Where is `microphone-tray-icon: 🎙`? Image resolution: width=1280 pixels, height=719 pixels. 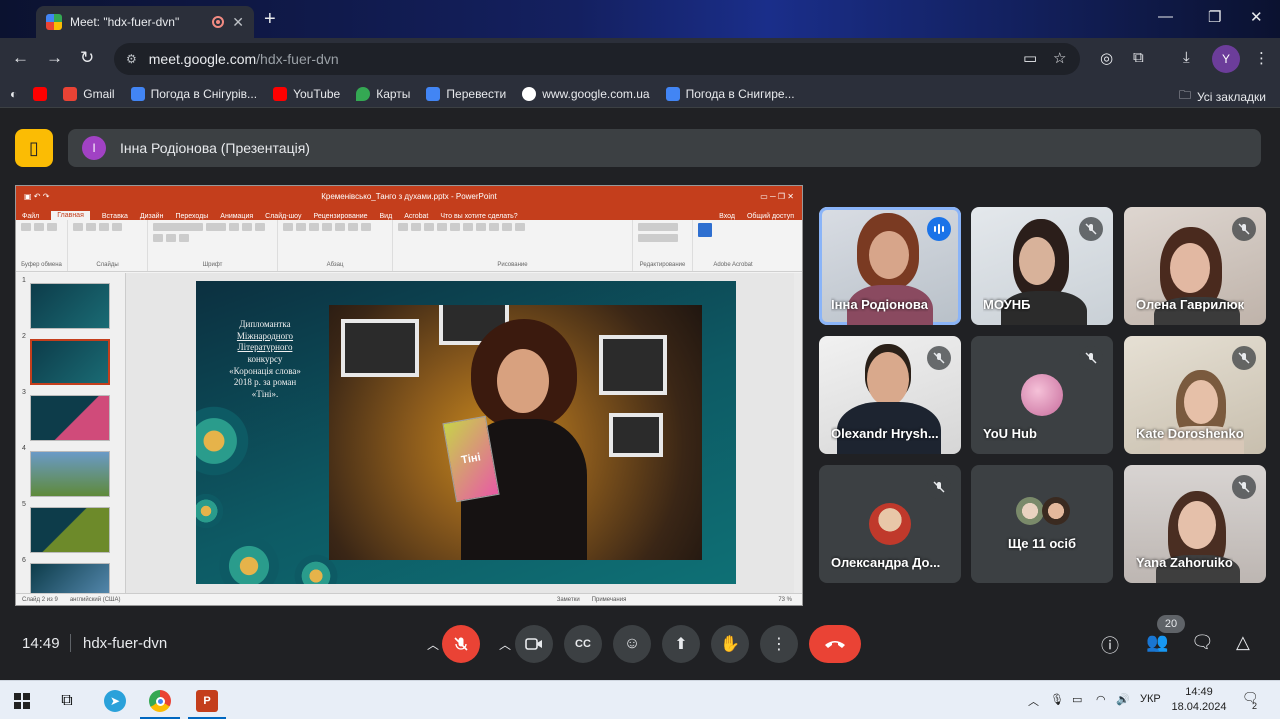 microphone-tray-icon: 🎙 is located at coordinates (1057, 699).